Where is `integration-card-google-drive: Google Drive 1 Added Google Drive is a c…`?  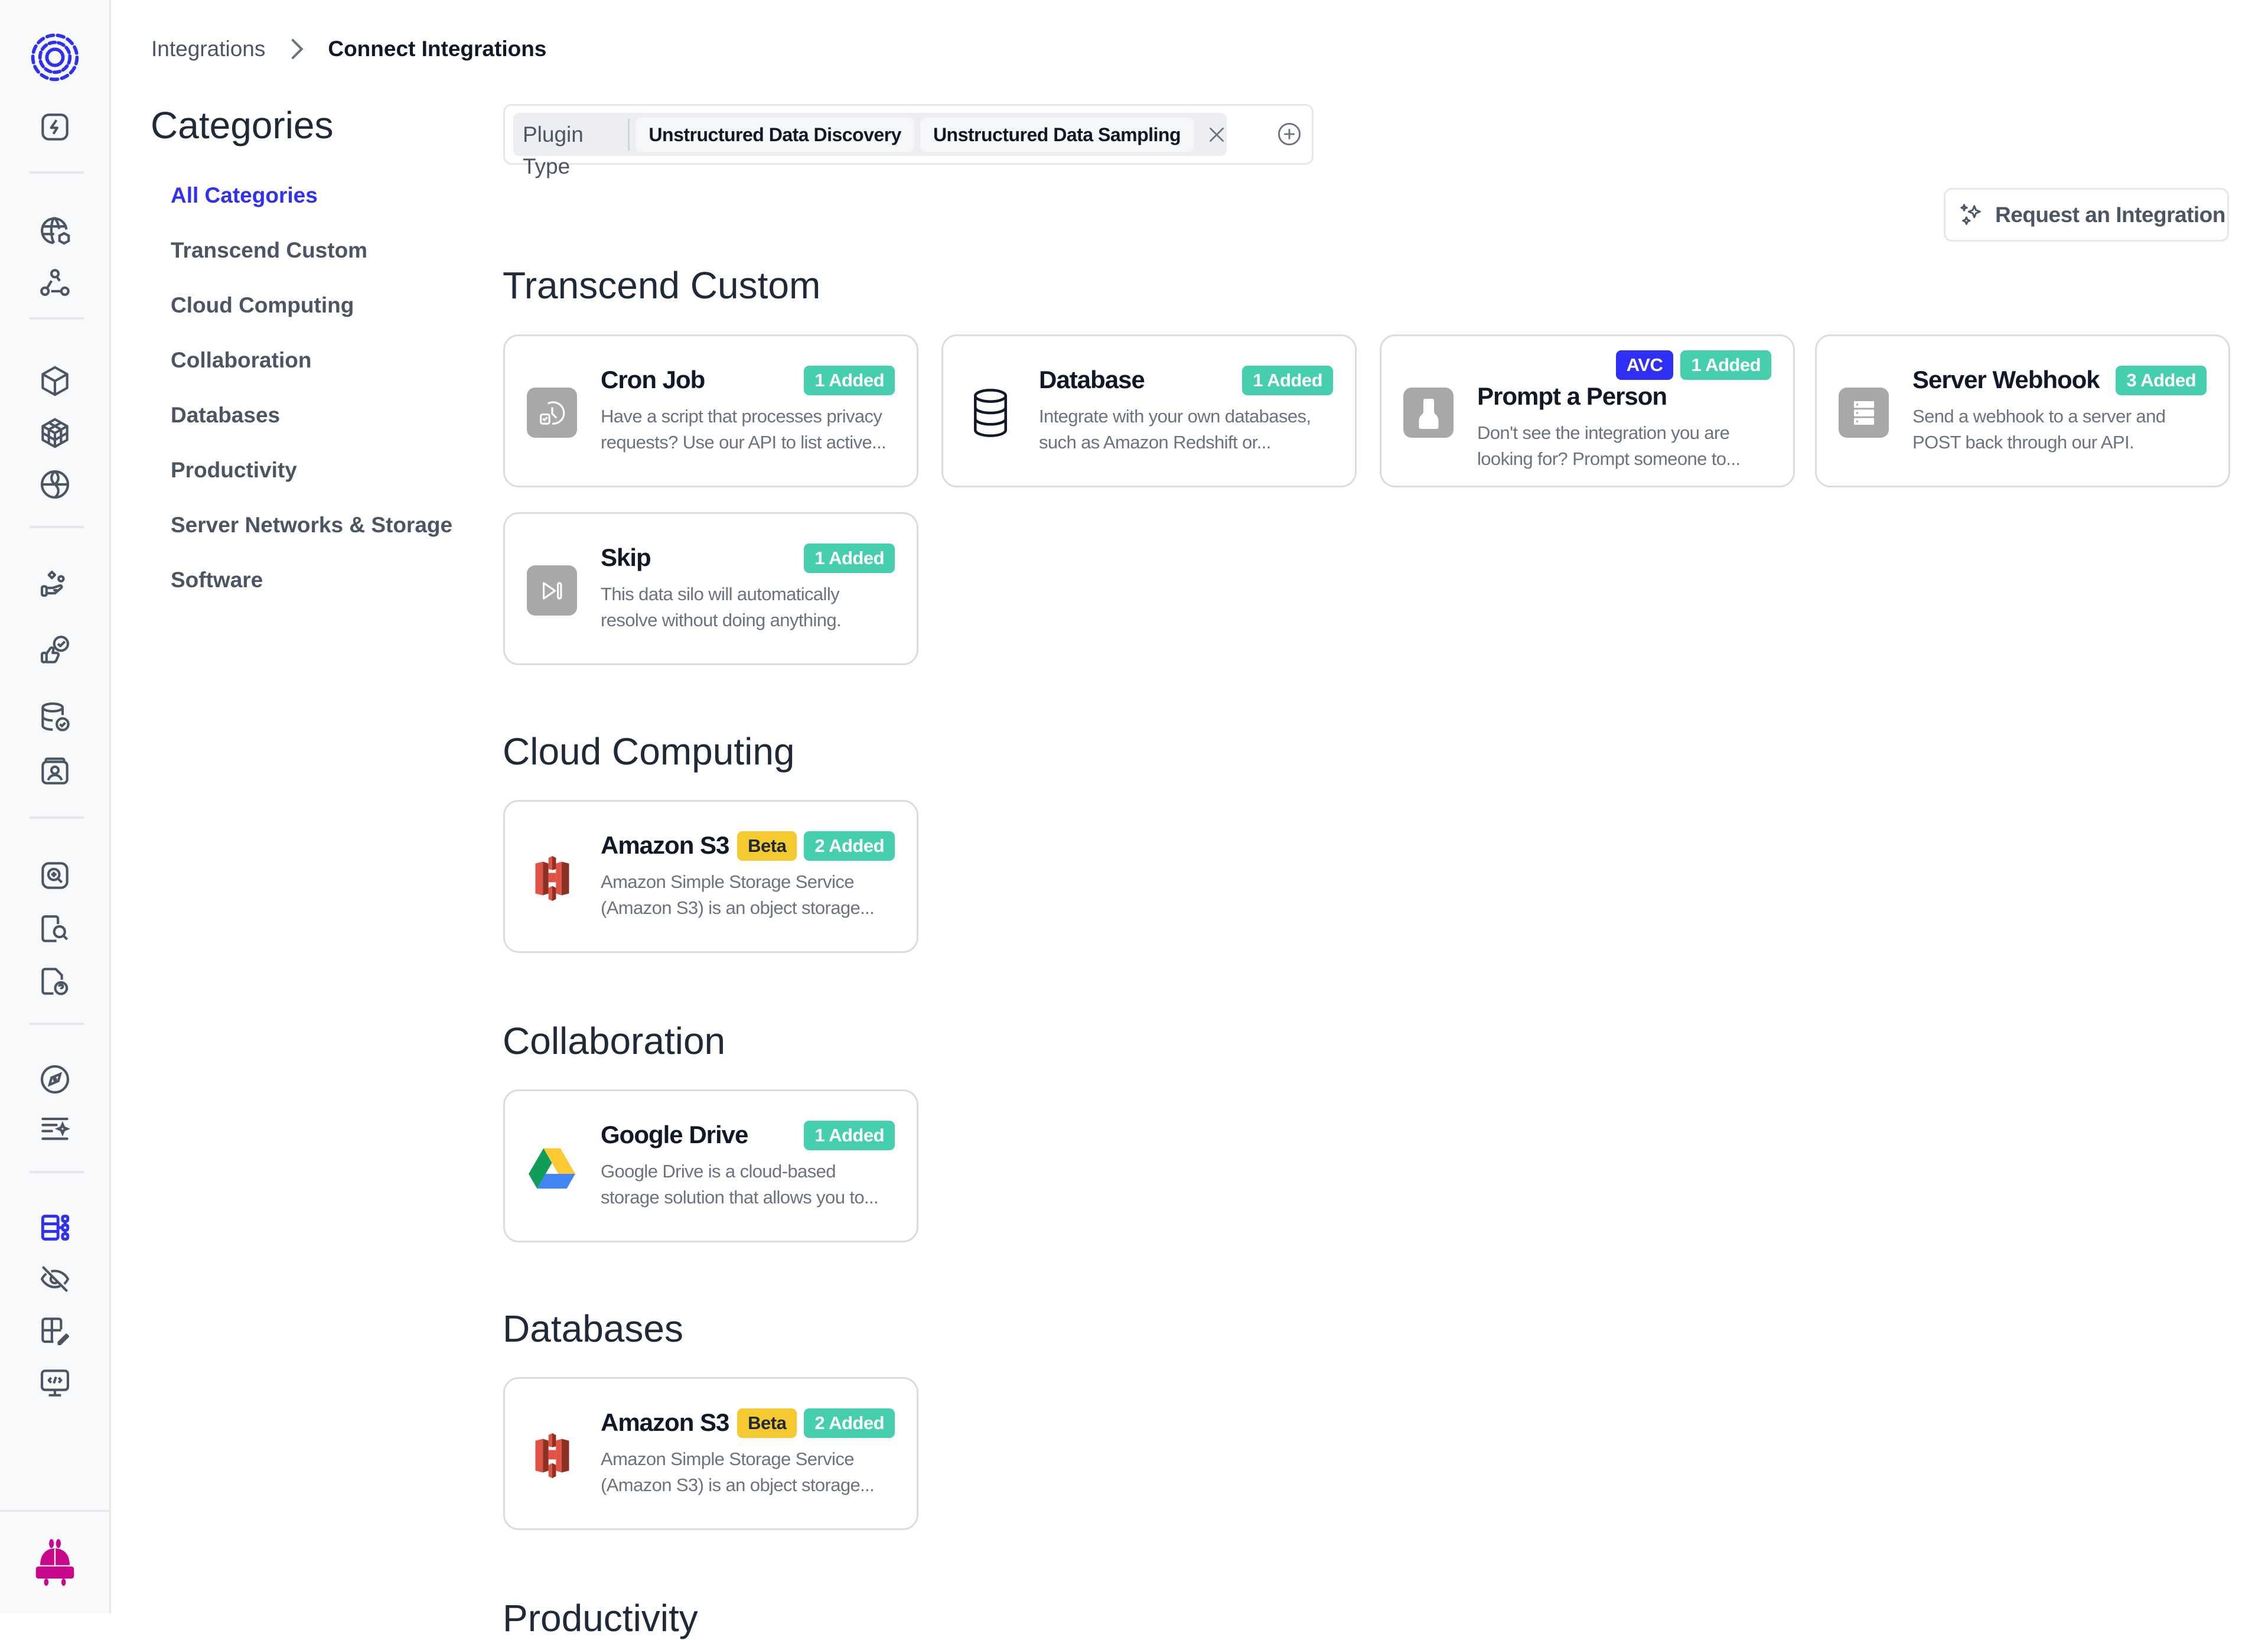 integration-card-google-drive: Google Drive 1 Added Google Drive is a c… is located at coordinates (710, 1165).